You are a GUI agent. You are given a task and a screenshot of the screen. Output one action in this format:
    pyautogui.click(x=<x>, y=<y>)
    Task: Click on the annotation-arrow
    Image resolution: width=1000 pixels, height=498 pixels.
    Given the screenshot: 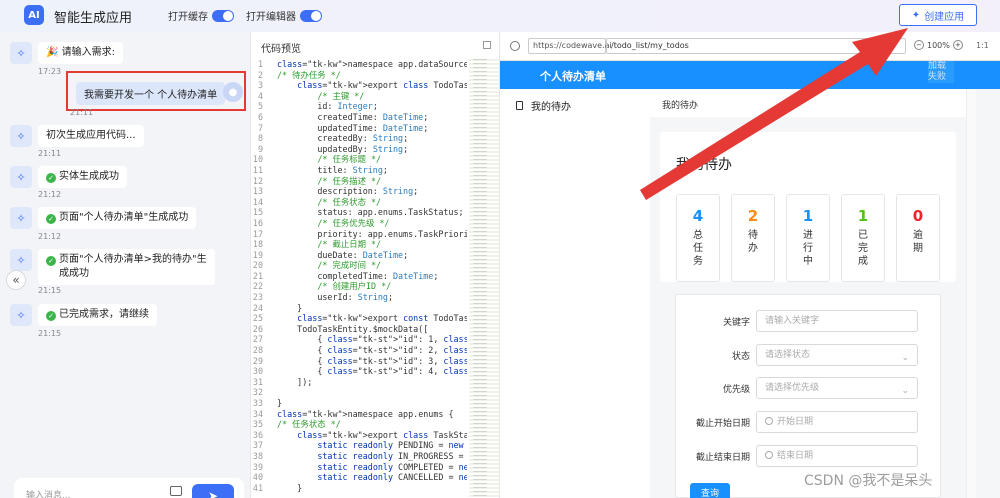 What is the action you would take?
    pyautogui.click(x=774, y=114)
    